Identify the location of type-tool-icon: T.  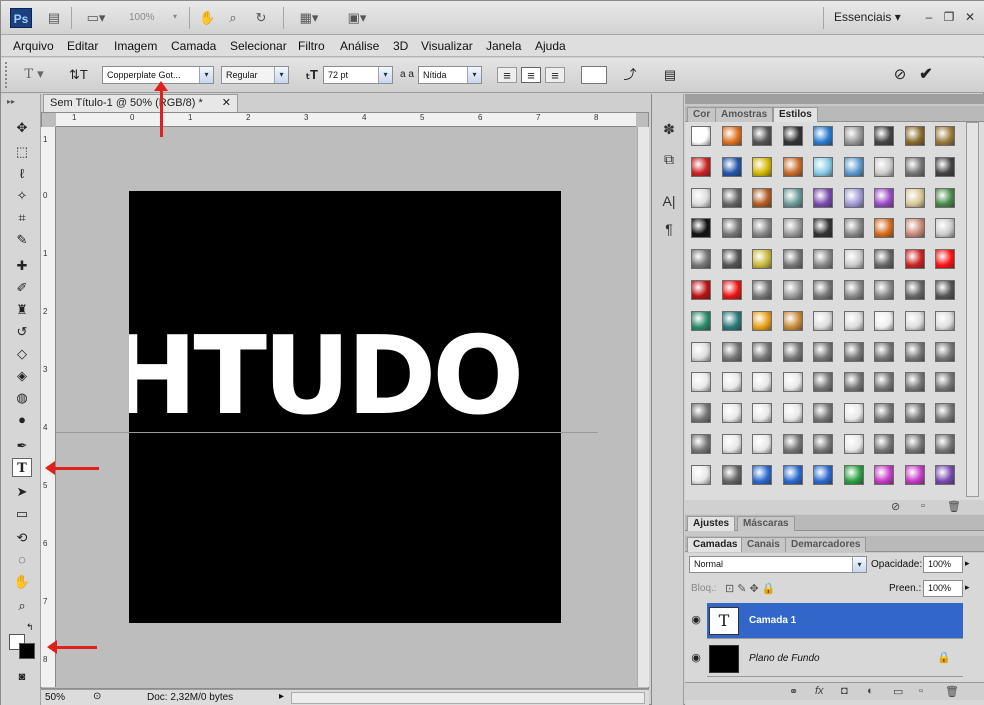
(22, 467).